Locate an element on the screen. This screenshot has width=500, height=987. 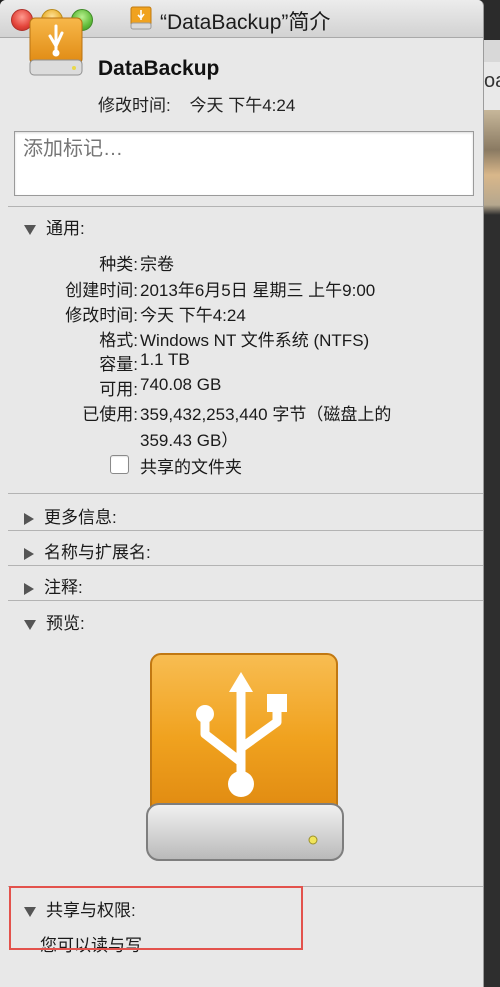
drive-title-icon is located at coordinates (141, 18).